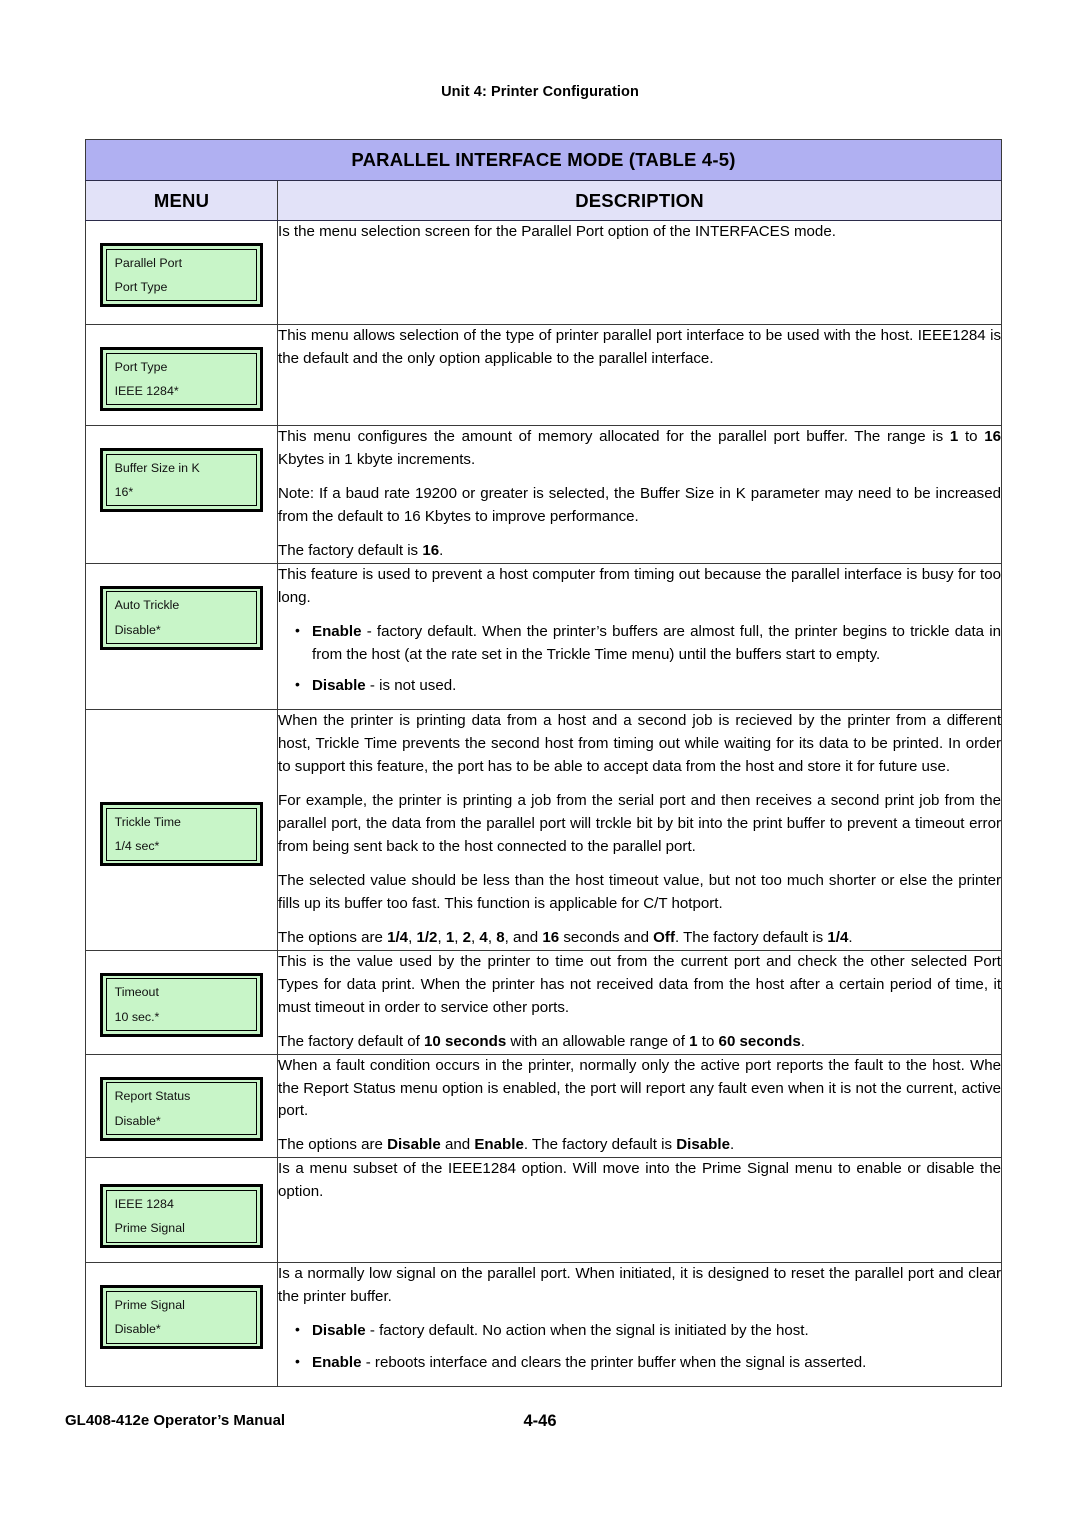  What do you see at coordinates (157, 467) in the screenshot?
I see `lcd-line-1: Buffer Size in K` at bounding box center [157, 467].